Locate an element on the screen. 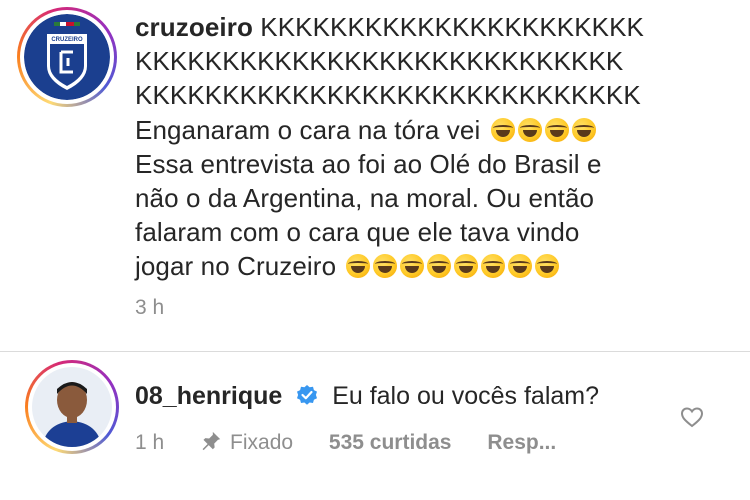  story-ring is located at coordinates (72, 407).